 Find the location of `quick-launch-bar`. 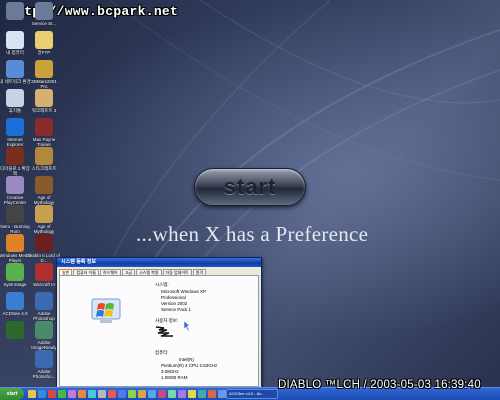

quick-launch-bar is located at coordinates (128, 394).